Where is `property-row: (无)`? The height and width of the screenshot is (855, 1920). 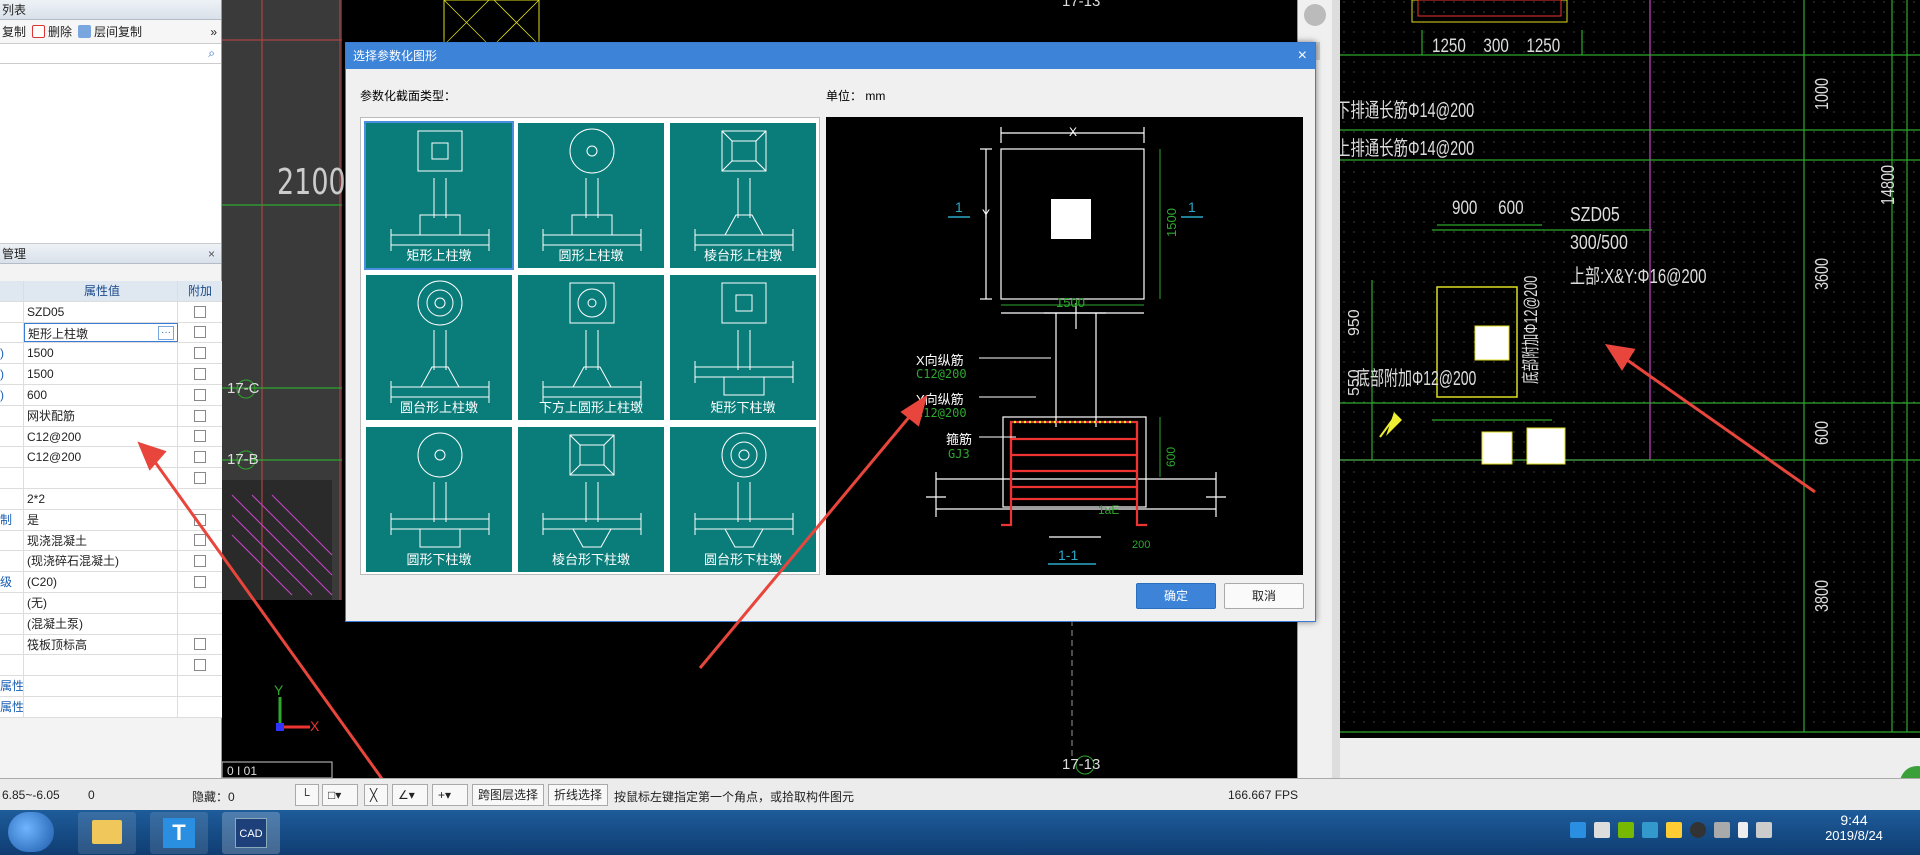 property-row: (无) is located at coordinates (111, 603).